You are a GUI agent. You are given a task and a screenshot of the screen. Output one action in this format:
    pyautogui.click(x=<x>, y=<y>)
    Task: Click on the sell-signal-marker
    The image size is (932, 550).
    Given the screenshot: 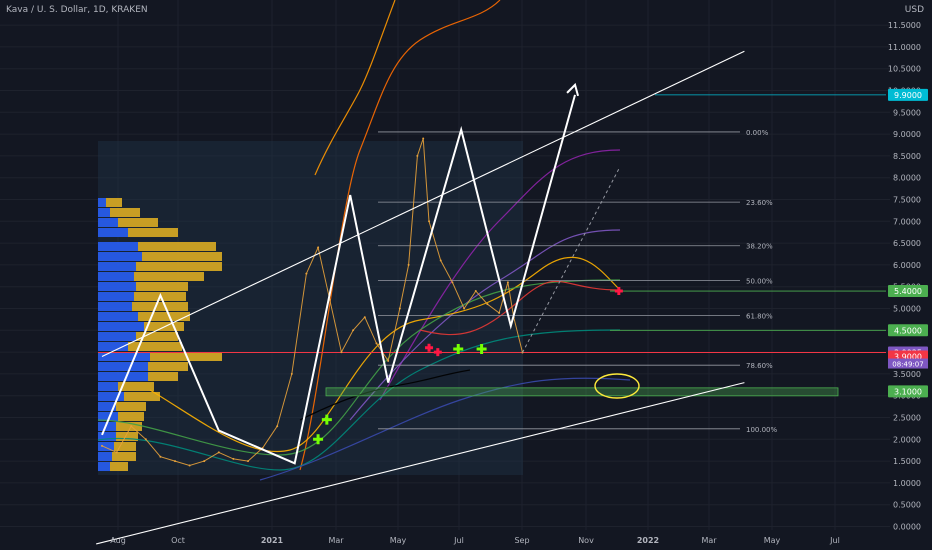 What is the action you would take?
    pyautogui.click(x=618, y=291)
    